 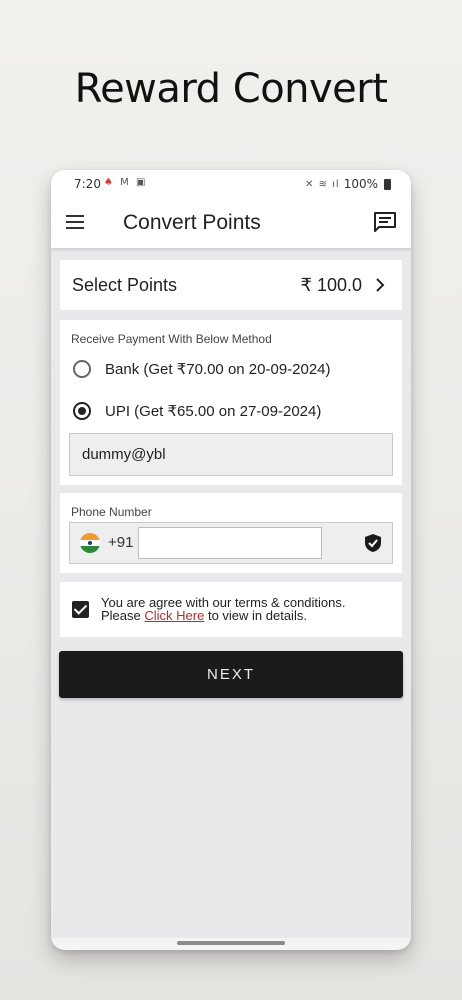 I want to click on navigation-bar, so click(x=231, y=944).